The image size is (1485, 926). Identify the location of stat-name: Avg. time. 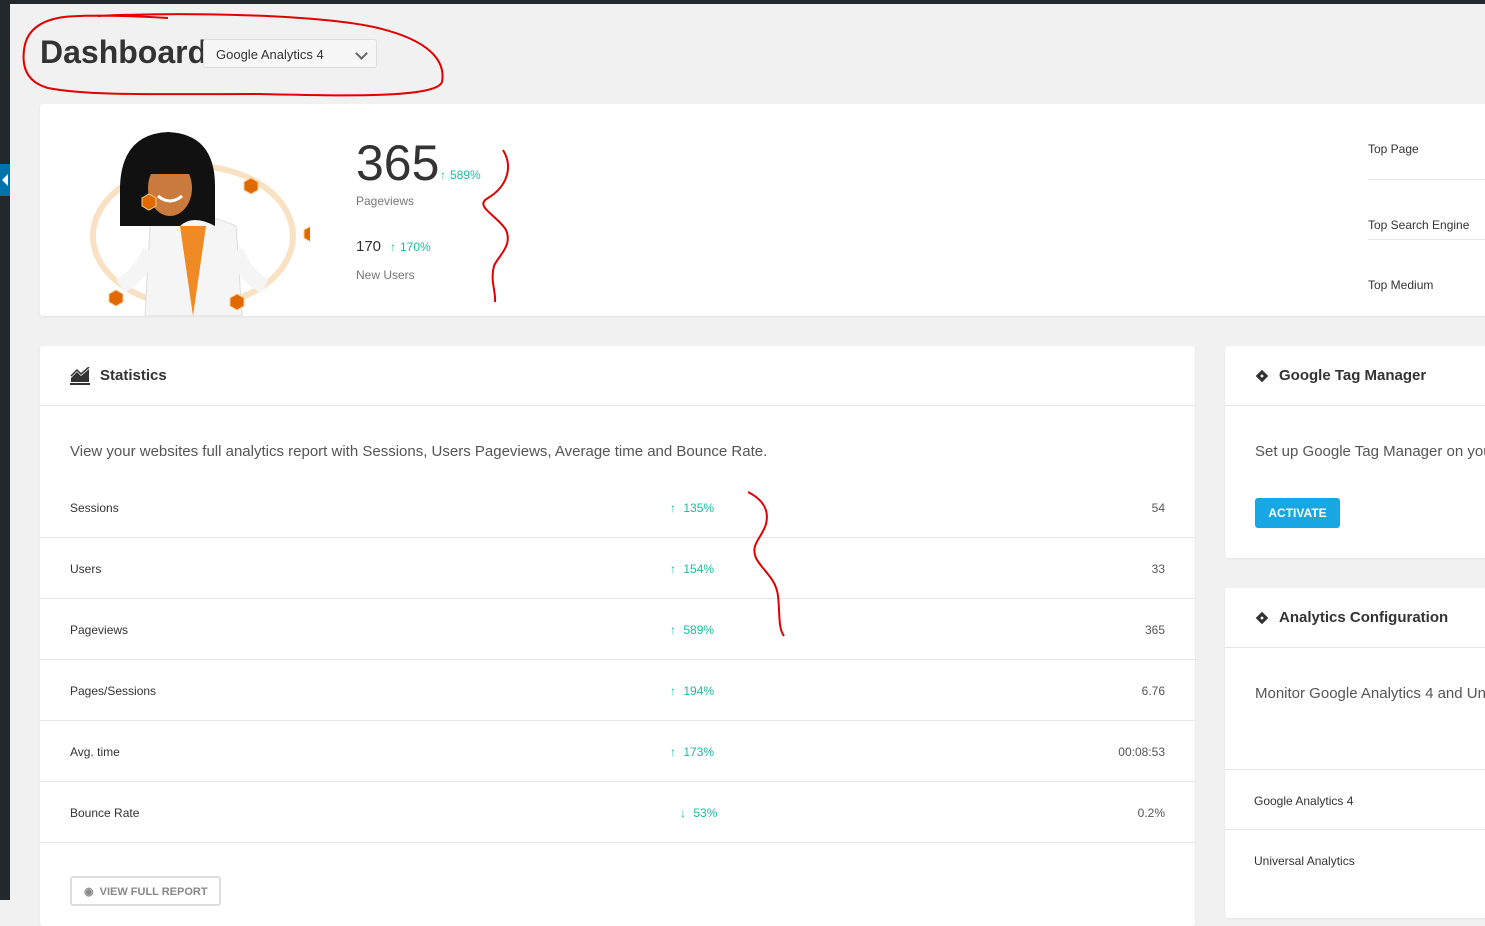
(95, 752).